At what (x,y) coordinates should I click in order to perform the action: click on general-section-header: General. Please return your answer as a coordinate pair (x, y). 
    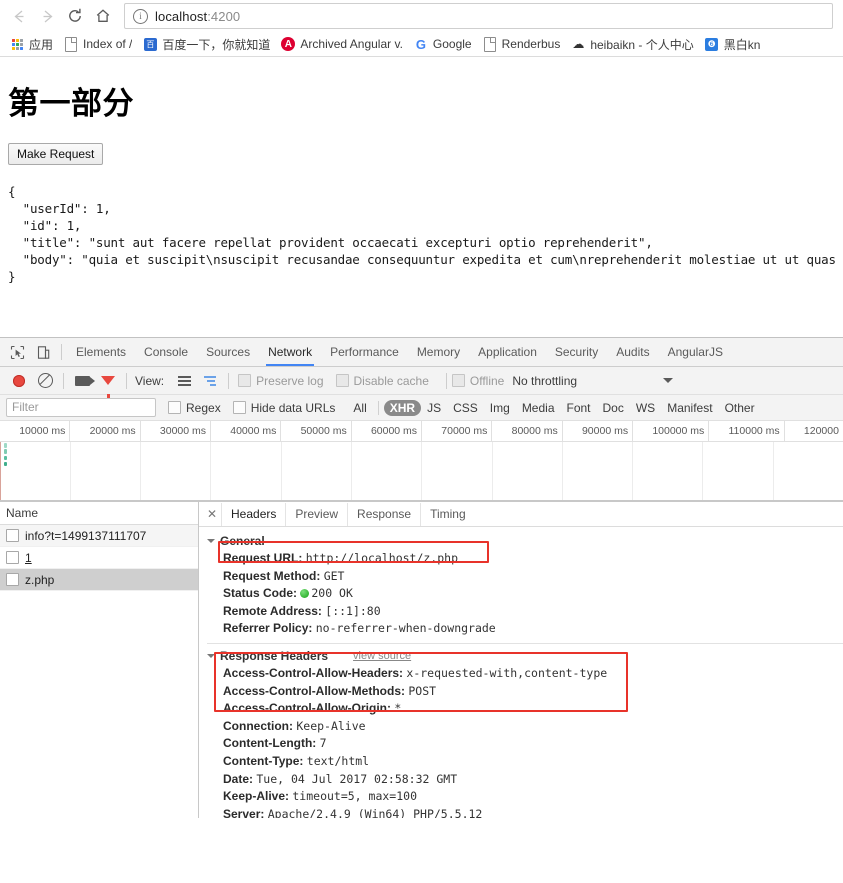
    Looking at the image, I should click on (525, 541).